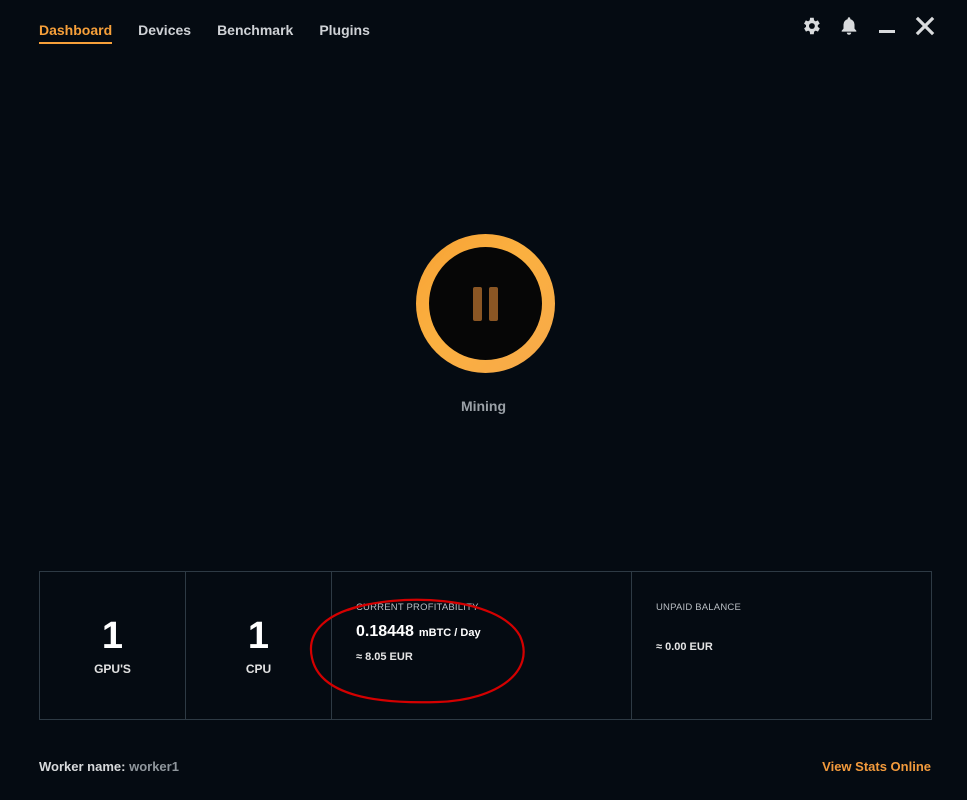 This screenshot has height=800, width=967. What do you see at coordinates (258, 635) in the screenshot?
I see `cpu-count-value: 1` at bounding box center [258, 635].